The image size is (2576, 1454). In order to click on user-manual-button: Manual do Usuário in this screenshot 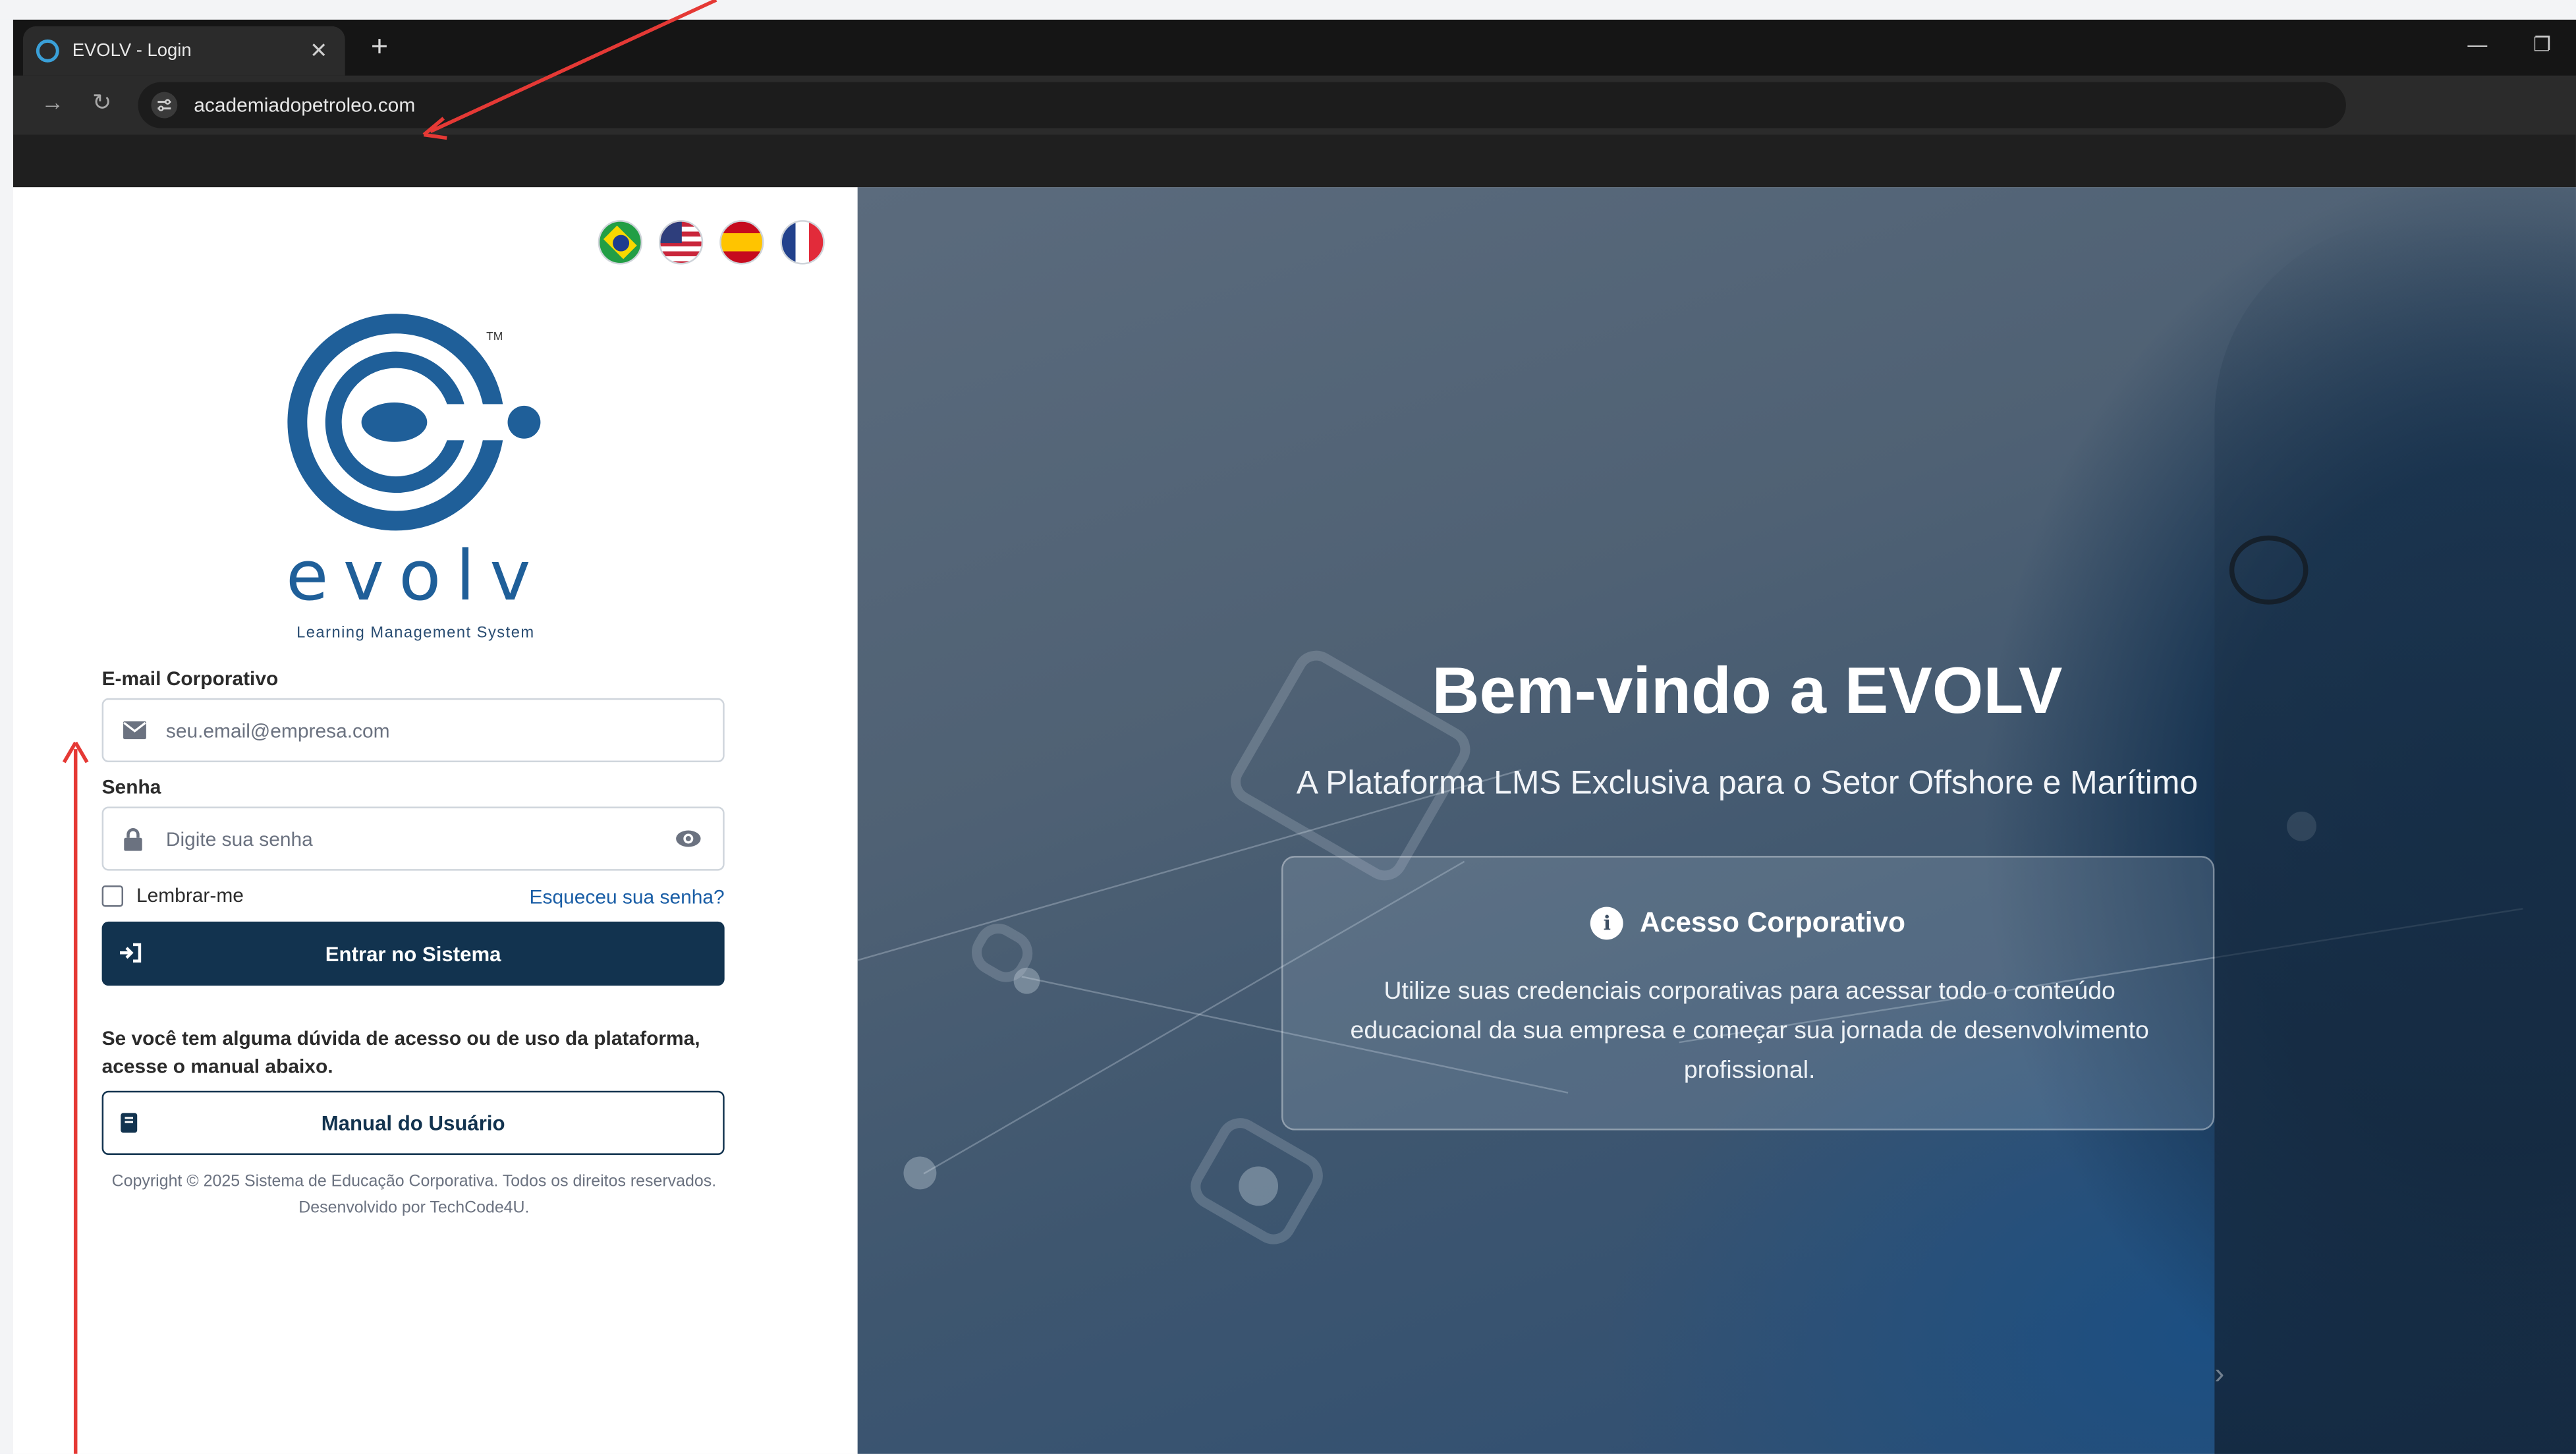, I will do `click(413, 1123)`.